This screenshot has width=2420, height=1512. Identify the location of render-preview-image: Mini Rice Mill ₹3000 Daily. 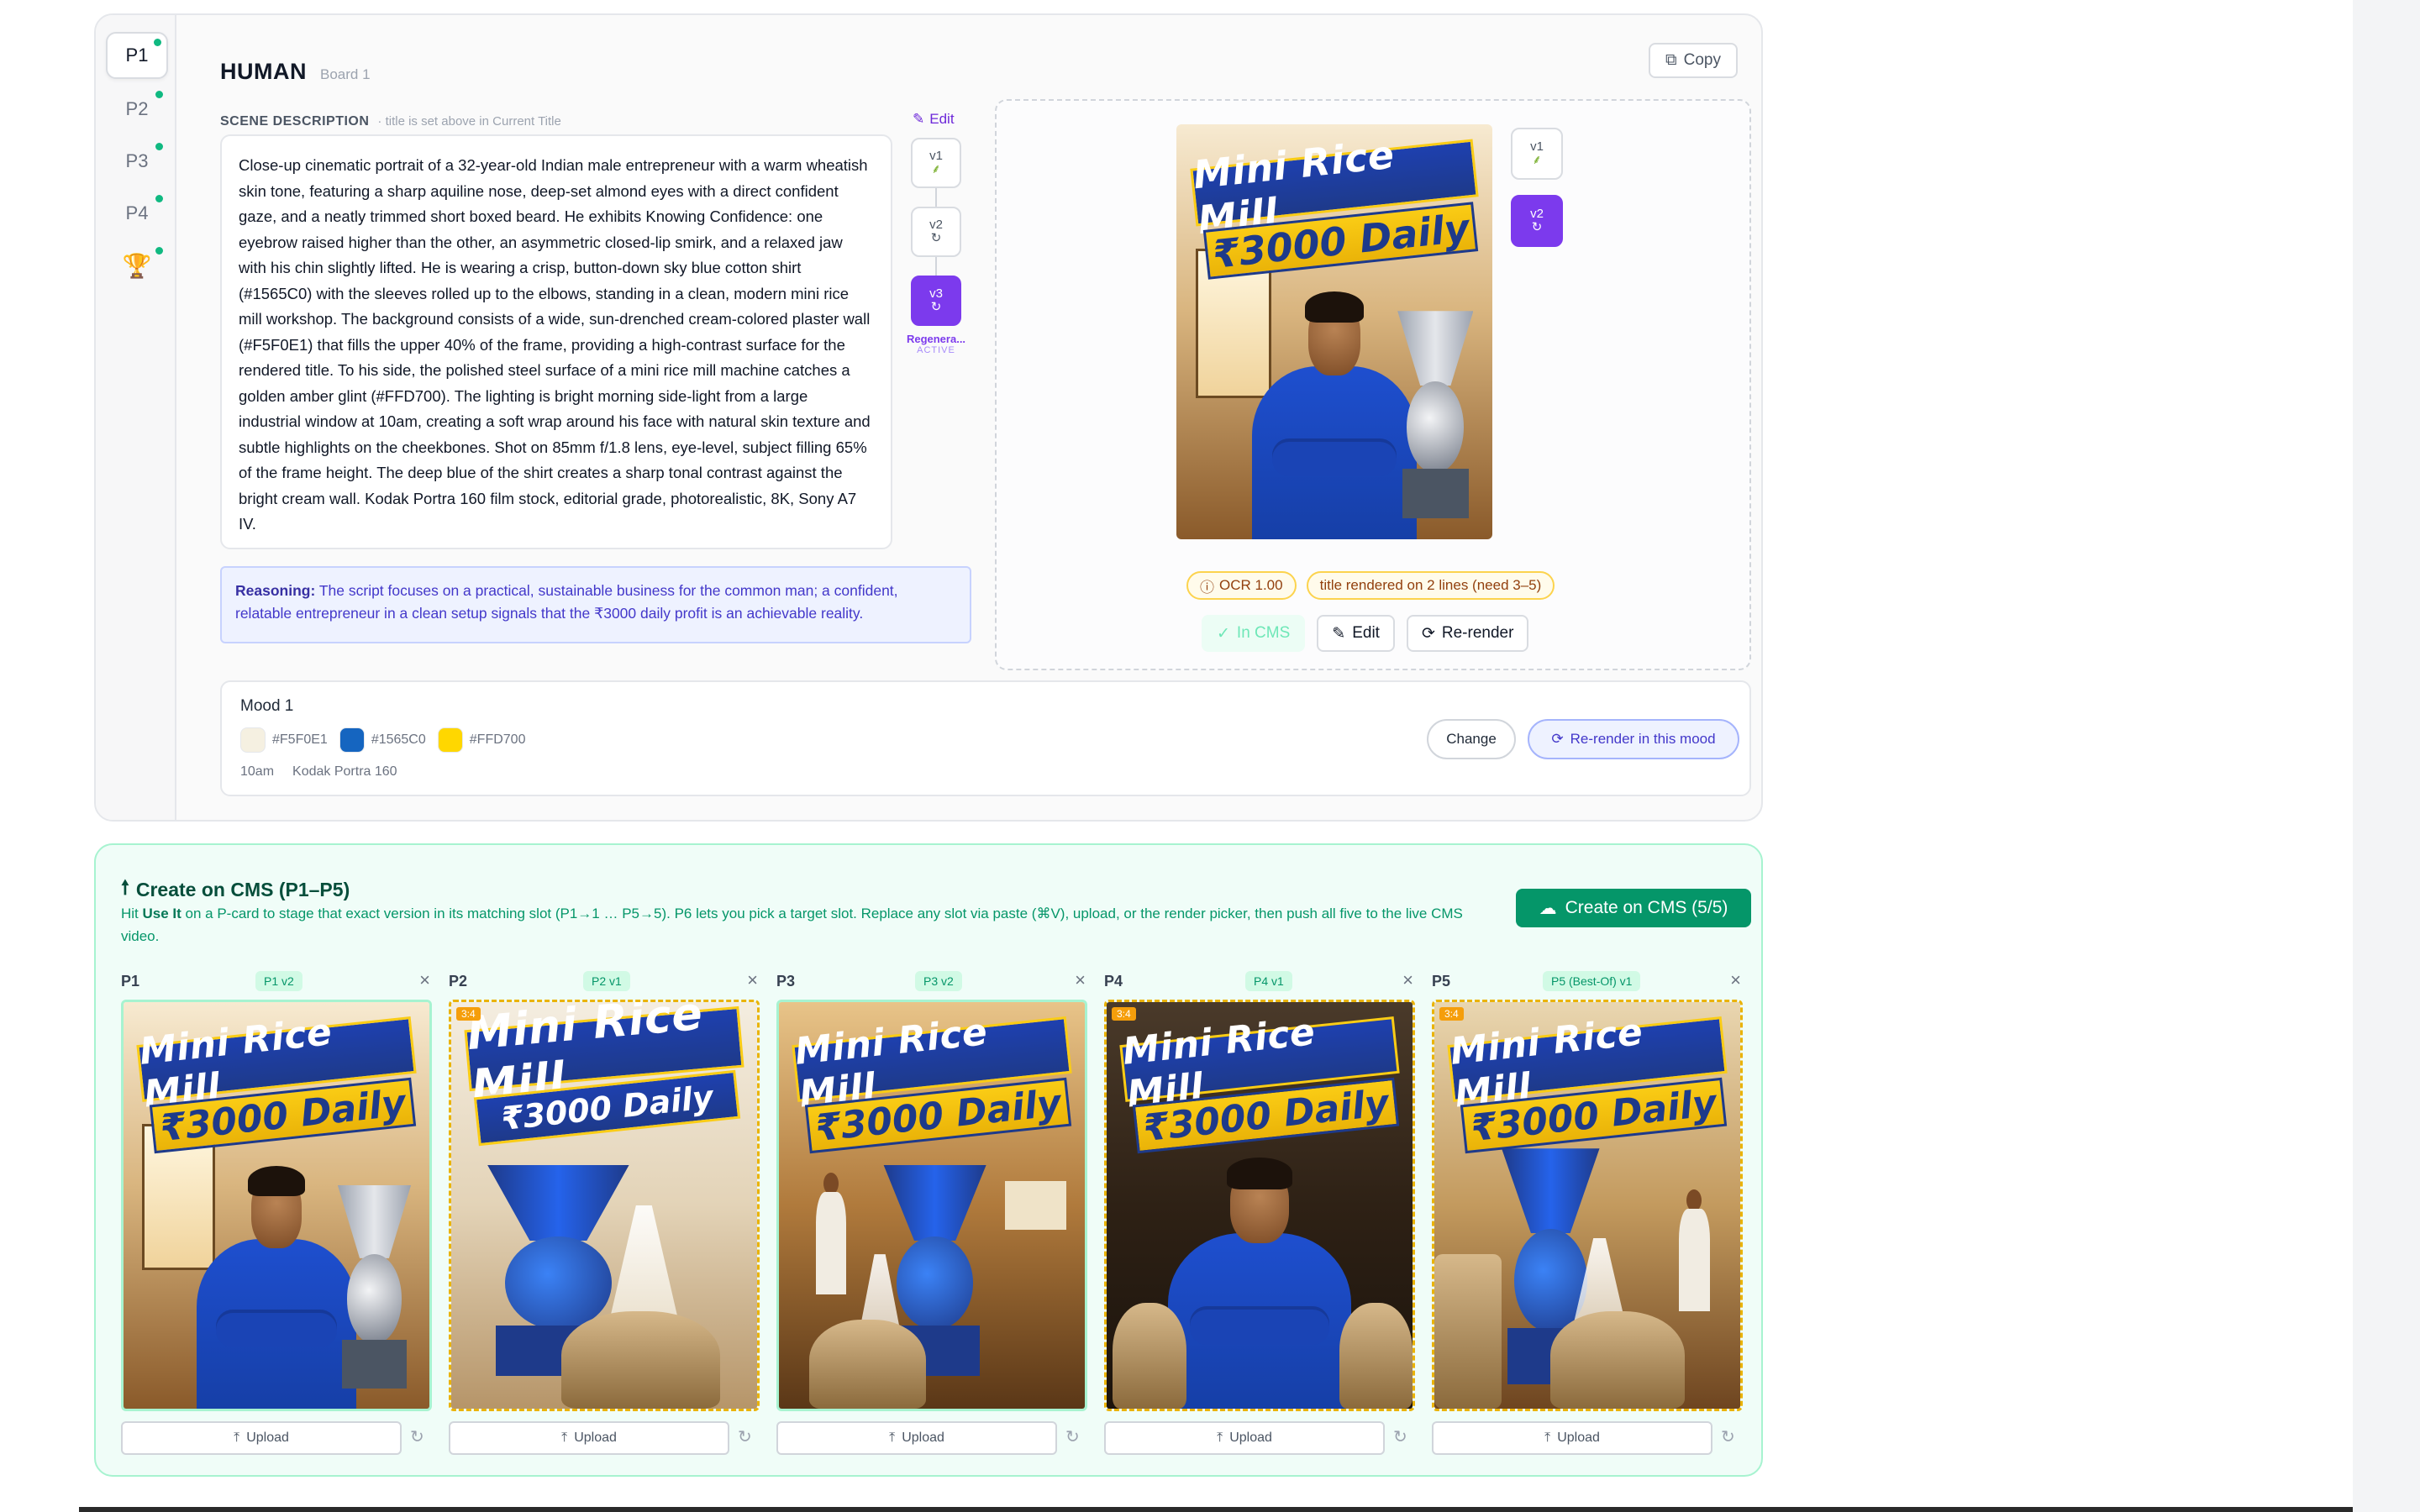
(1334, 331).